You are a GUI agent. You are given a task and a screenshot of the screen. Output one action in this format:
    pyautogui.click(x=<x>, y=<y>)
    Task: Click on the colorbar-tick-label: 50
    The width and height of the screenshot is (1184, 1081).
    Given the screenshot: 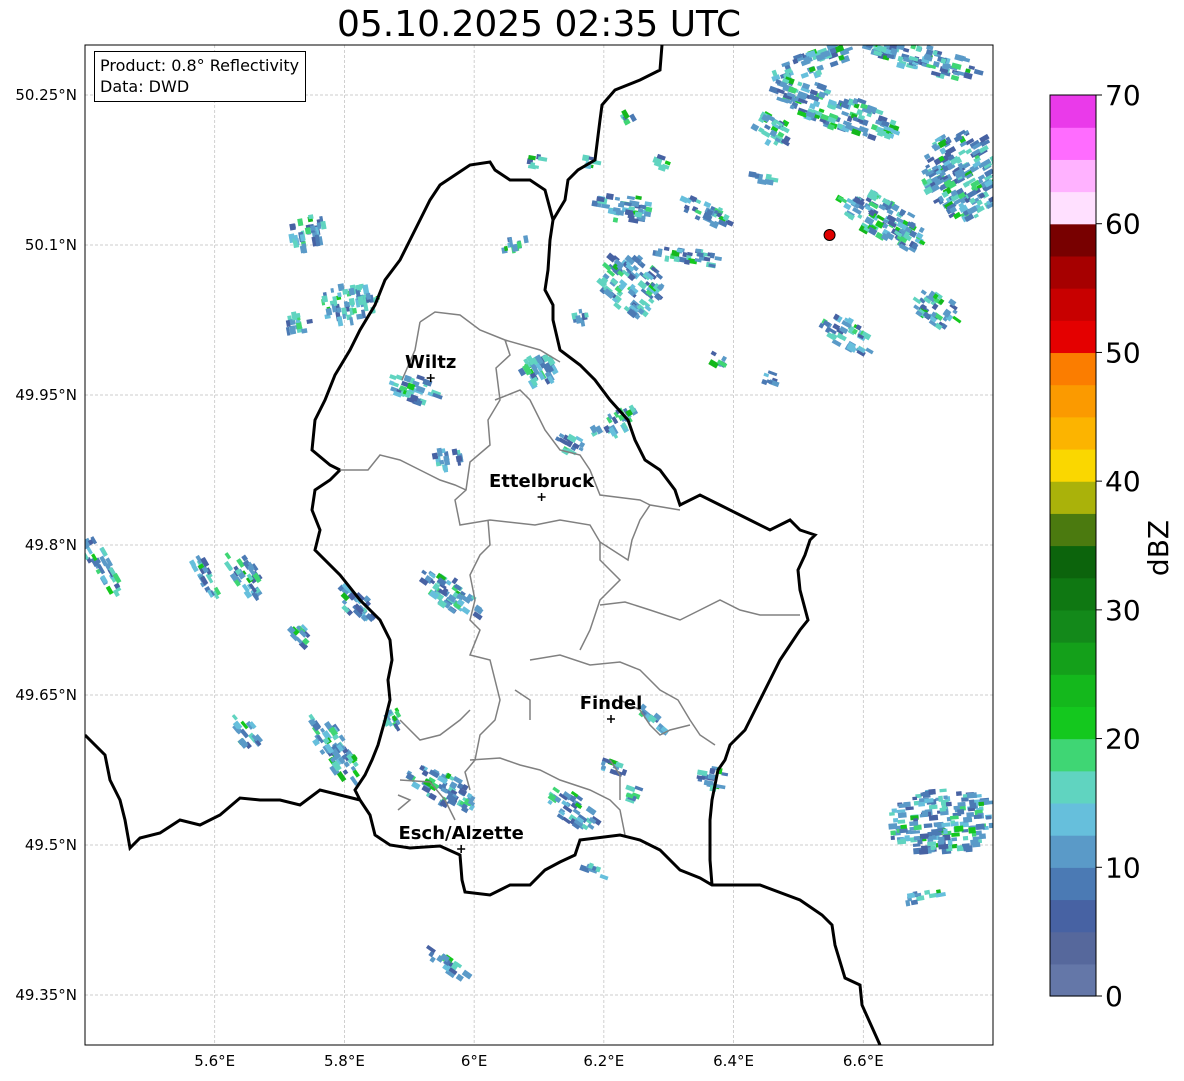 What is the action you would take?
    pyautogui.click(x=1123, y=352)
    